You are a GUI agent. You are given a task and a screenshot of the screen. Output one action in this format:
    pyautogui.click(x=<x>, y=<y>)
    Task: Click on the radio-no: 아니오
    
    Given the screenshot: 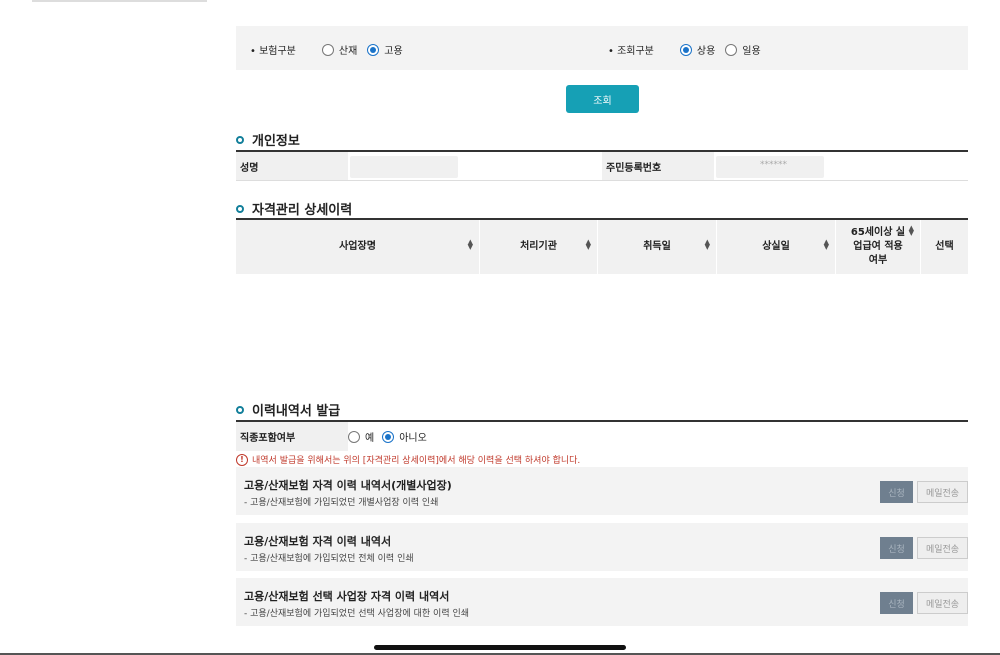 What is the action you would take?
    pyautogui.click(x=404, y=436)
    